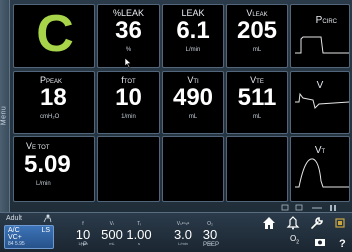  I want to click on vetot-tile: VE TOT 5.09 L/min, so click(54, 169).